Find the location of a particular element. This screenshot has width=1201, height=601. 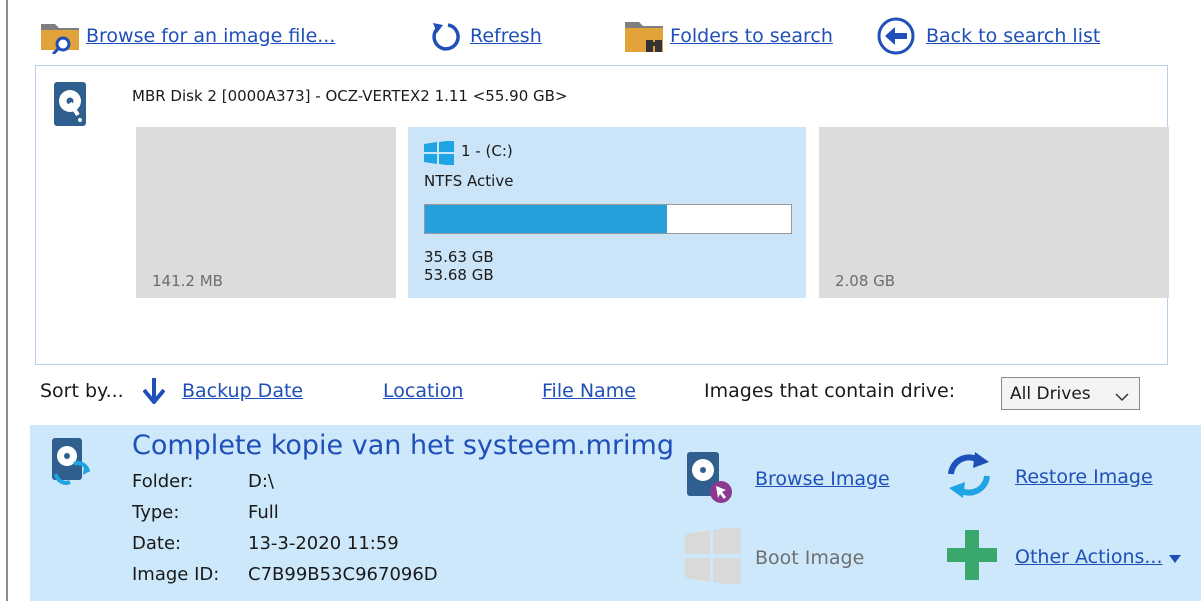

usage-bar is located at coordinates (608, 219).